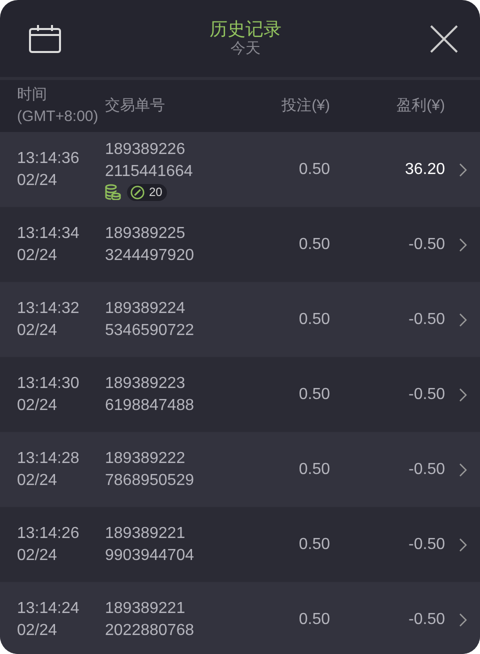  What do you see at coordinates (420, 106) in the screenshot?
I see `column-header: 盈利(¥)` at bounding box center [420, 106].